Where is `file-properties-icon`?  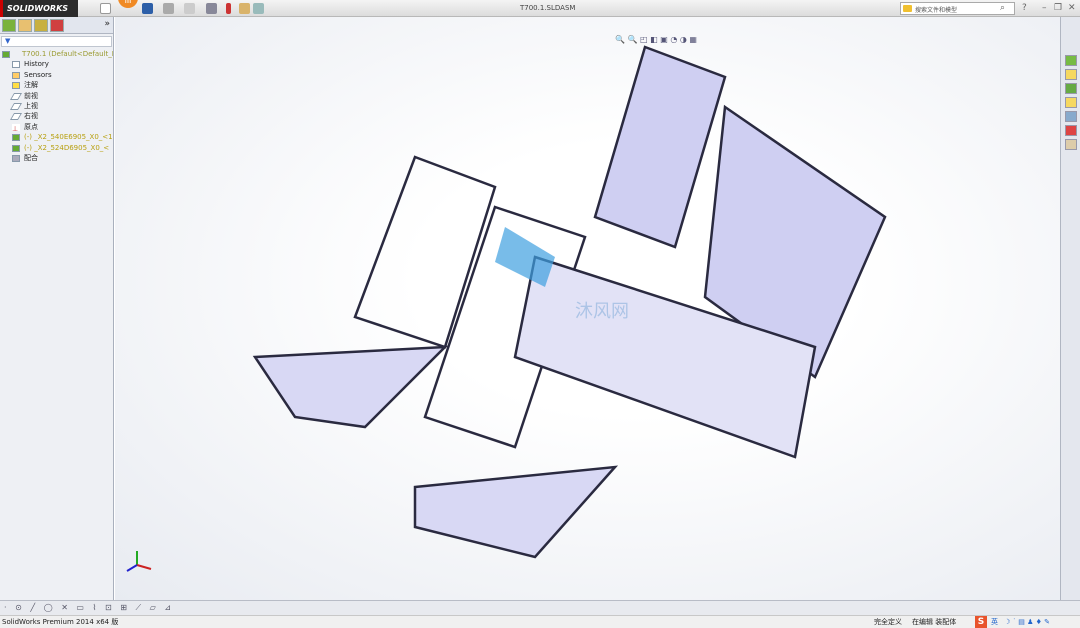
file-properties-icon is located at coordinates (244, 8).